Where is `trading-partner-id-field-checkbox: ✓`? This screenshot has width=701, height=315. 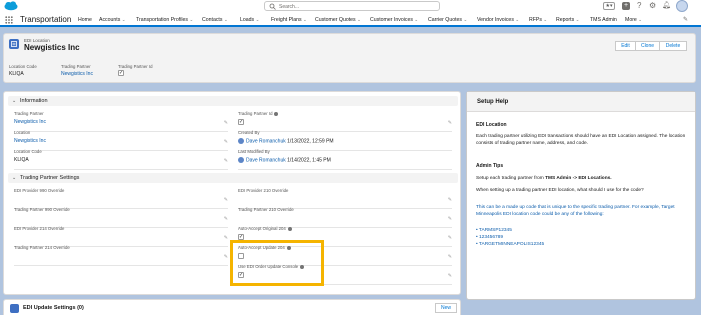
trading-partner-id-field-checkbox: ✓ is located at coordinates (241, 122).